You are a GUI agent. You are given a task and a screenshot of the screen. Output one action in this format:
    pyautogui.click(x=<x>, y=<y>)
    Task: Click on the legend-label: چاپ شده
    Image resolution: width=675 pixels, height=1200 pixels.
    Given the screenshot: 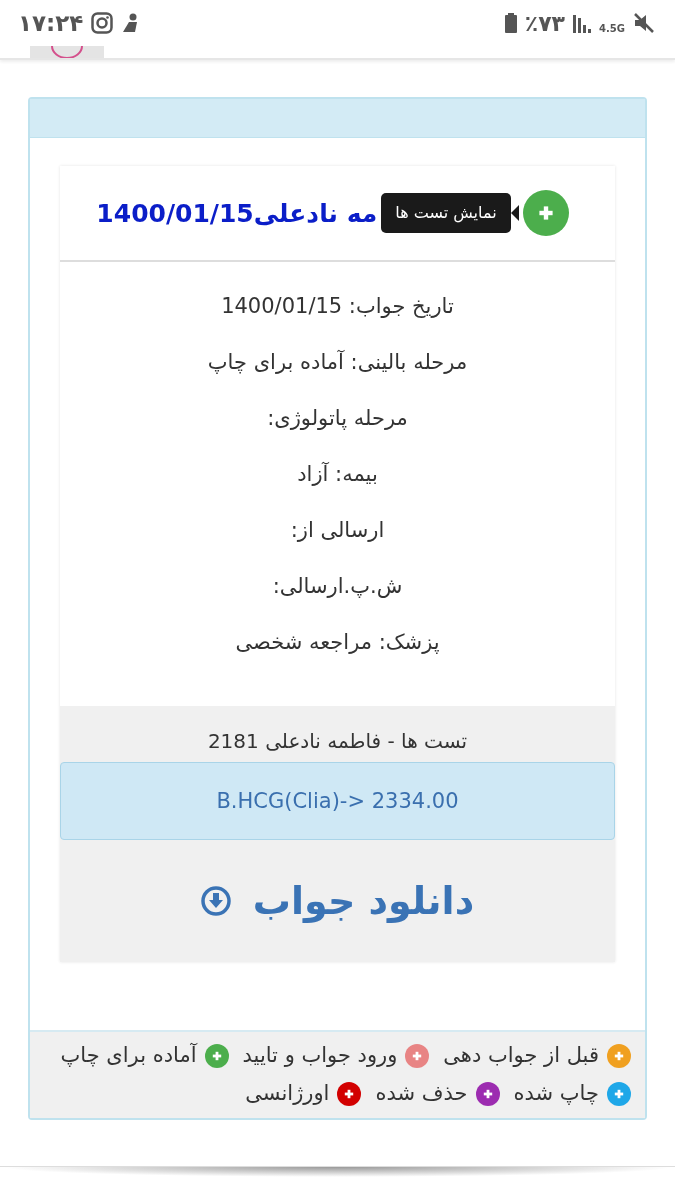 What is the action you would take?
    pyautogui.click(x=556, y=1093)
    